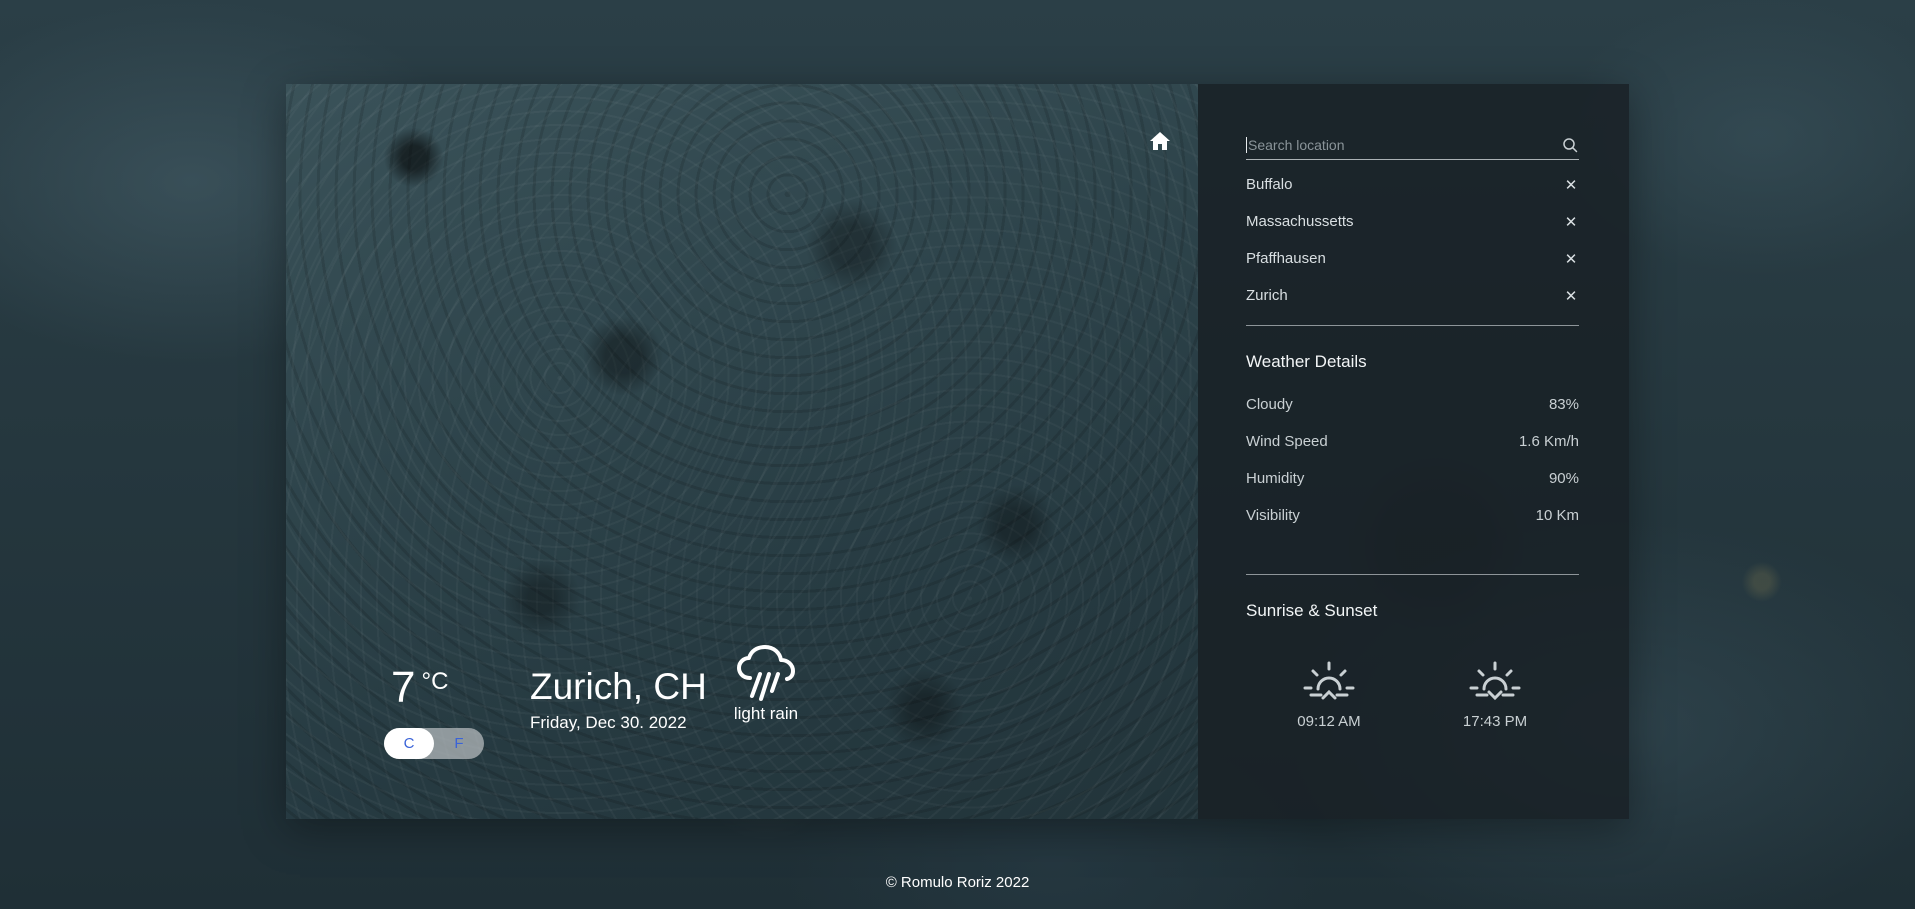 This screenshot has height=909, width=1915. Describe the element at coordinates (1563, 404) in the screenshot. I see `detail-value: 83%` at that location.